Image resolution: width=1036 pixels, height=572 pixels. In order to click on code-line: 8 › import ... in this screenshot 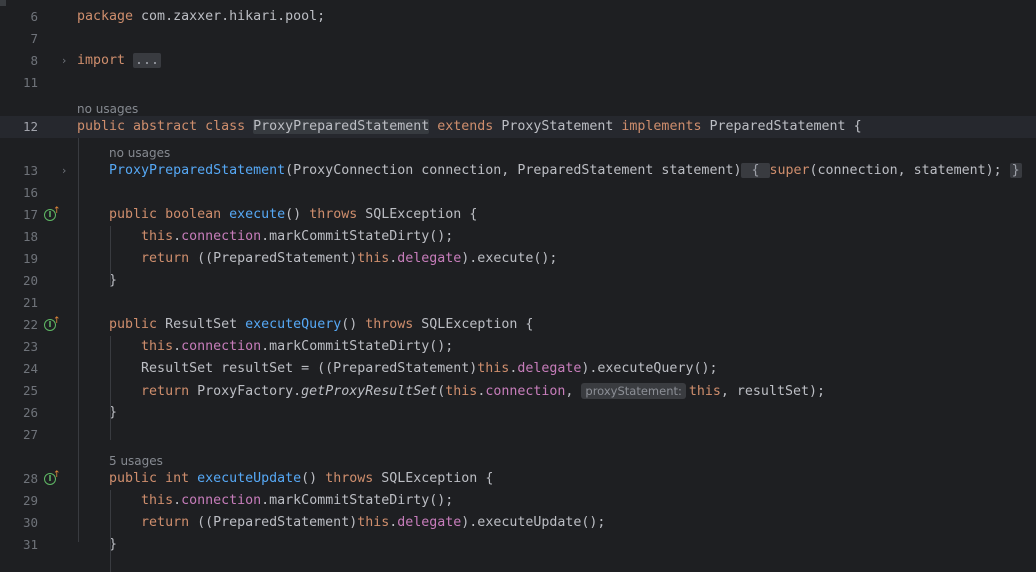, I will do `click(518, 61)`.